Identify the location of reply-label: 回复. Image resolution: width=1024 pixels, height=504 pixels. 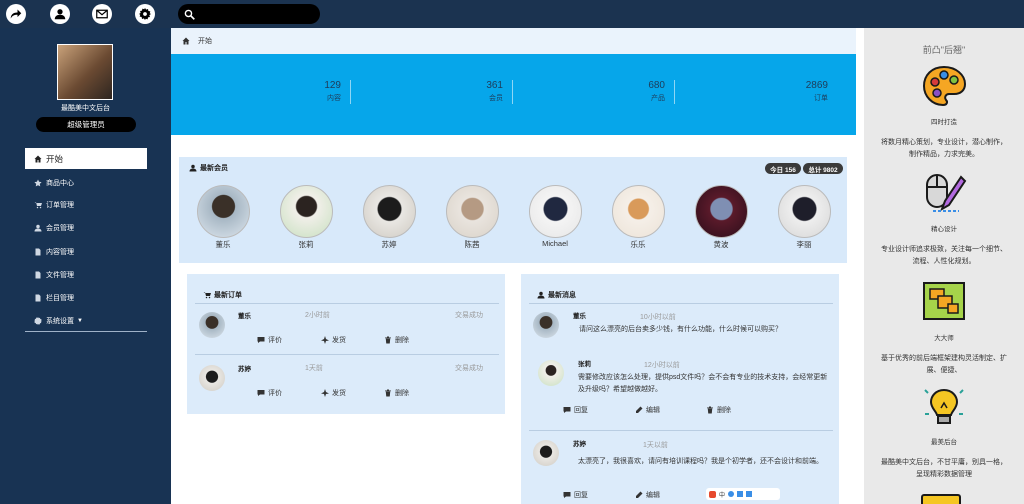
(581, 495).